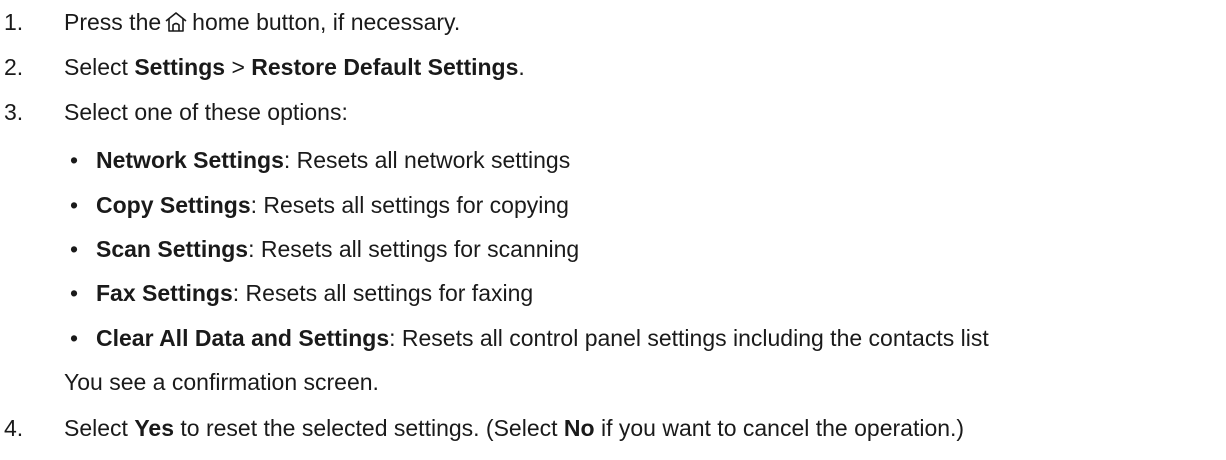  I want to click on step-text: Press the home button, if necessary., so click(262, 21).